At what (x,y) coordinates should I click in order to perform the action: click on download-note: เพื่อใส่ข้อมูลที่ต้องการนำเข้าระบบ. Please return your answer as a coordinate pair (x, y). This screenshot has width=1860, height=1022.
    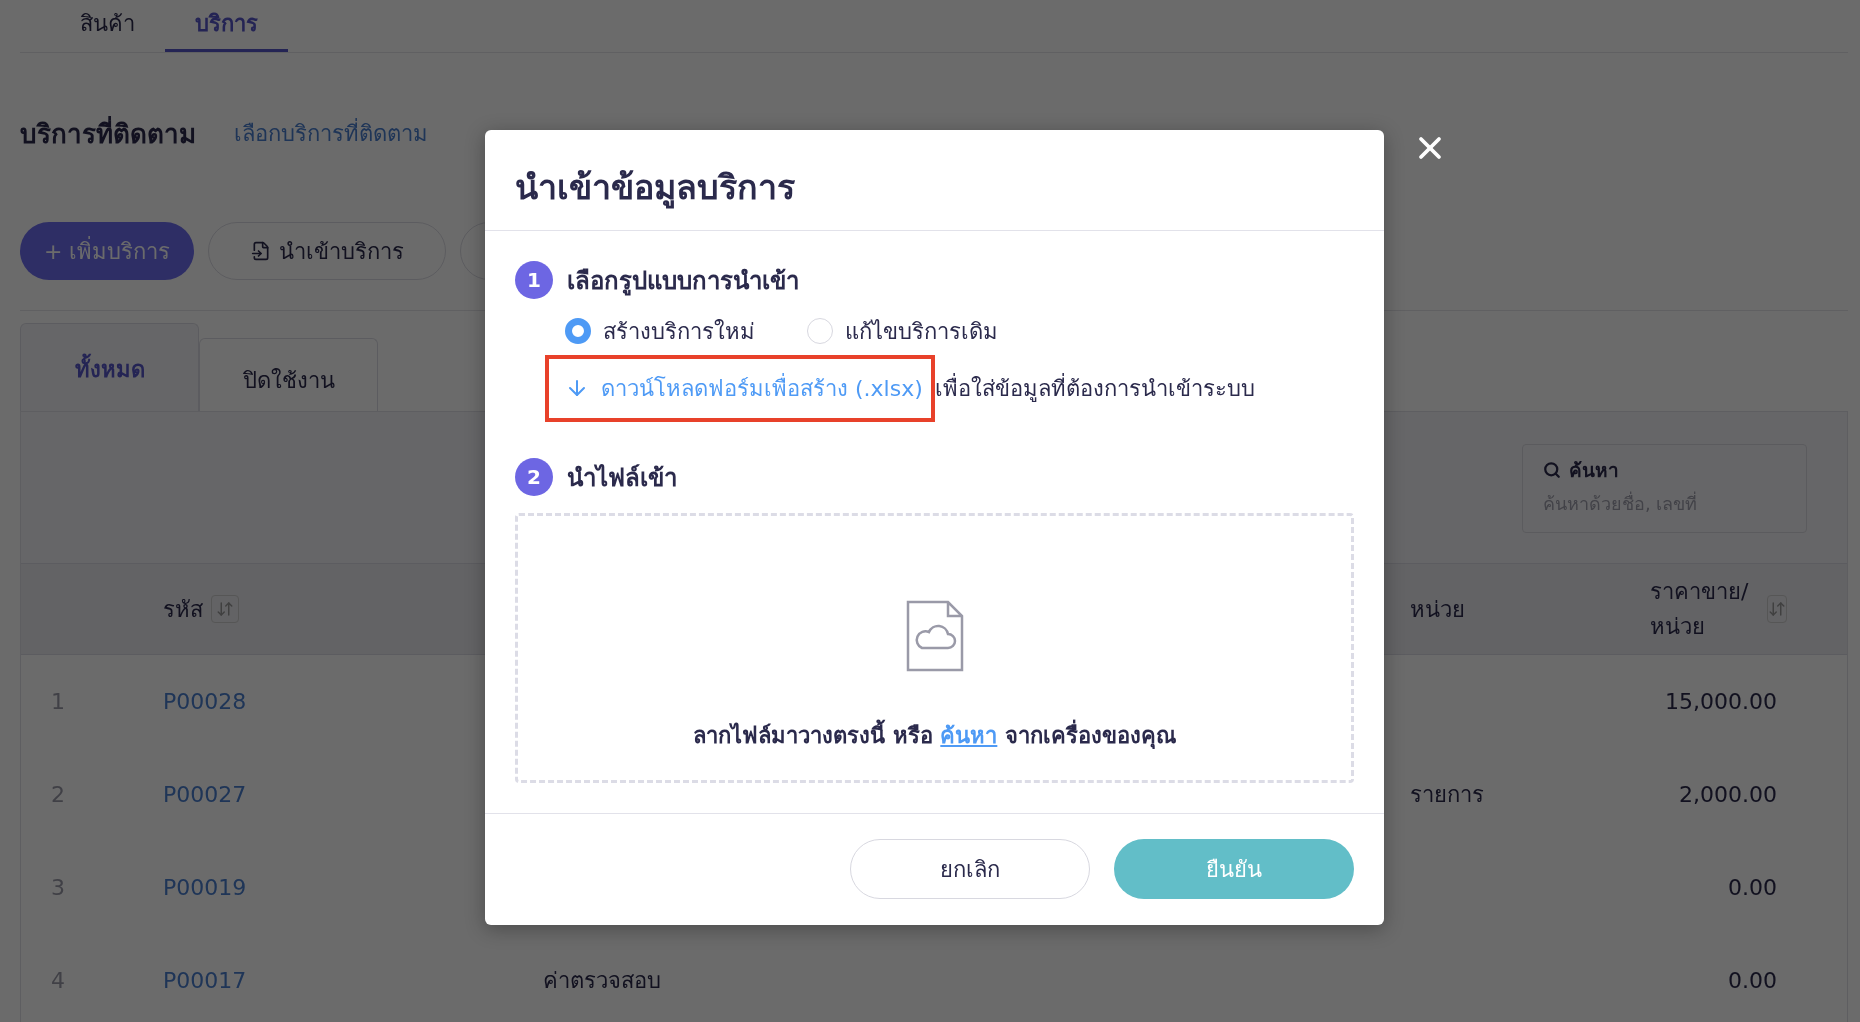
    Looking at the image, I should click on (1094, 388).